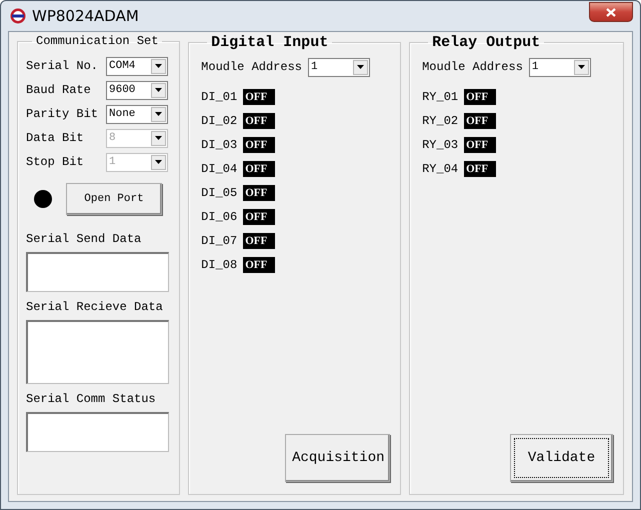 This screenshot has width=641, height=510. What do you see at coordinates (97, 41) in the screenshot?
I see `group-title: Communication Set` at bounding box center [97, 41].